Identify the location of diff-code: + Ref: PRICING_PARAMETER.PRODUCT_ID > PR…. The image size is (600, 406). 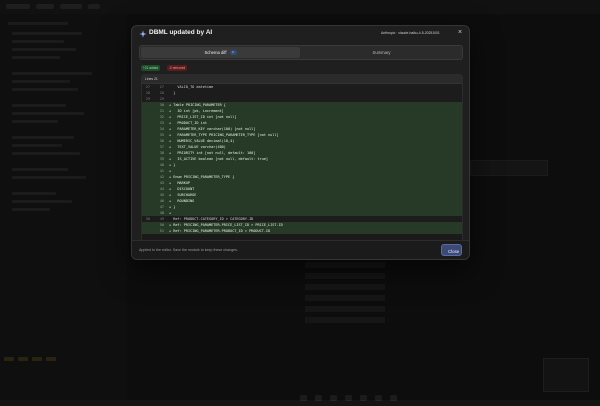
(220, 231).